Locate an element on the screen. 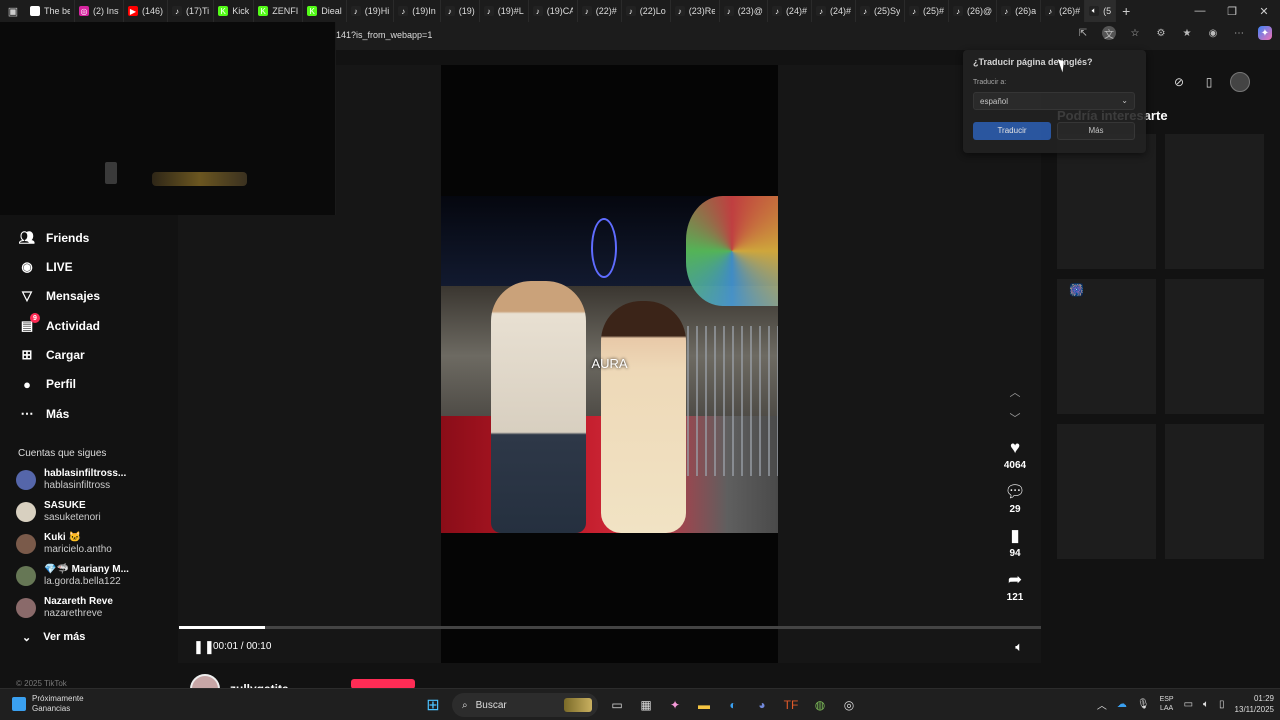 The height and width of the screenshot is (720, 1280). taskbar-search: ⌕ Buscar is located at coordinates (525, 705).